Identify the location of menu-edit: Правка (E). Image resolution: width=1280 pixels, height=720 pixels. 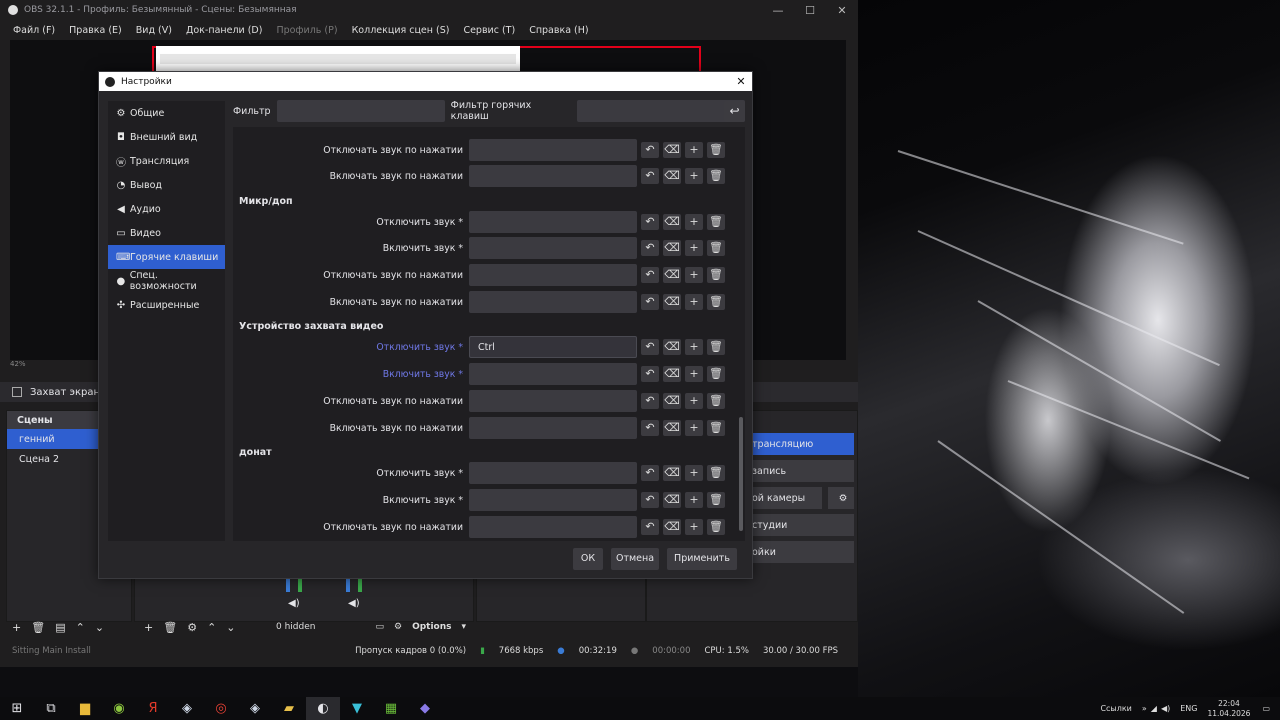
(95, 30).